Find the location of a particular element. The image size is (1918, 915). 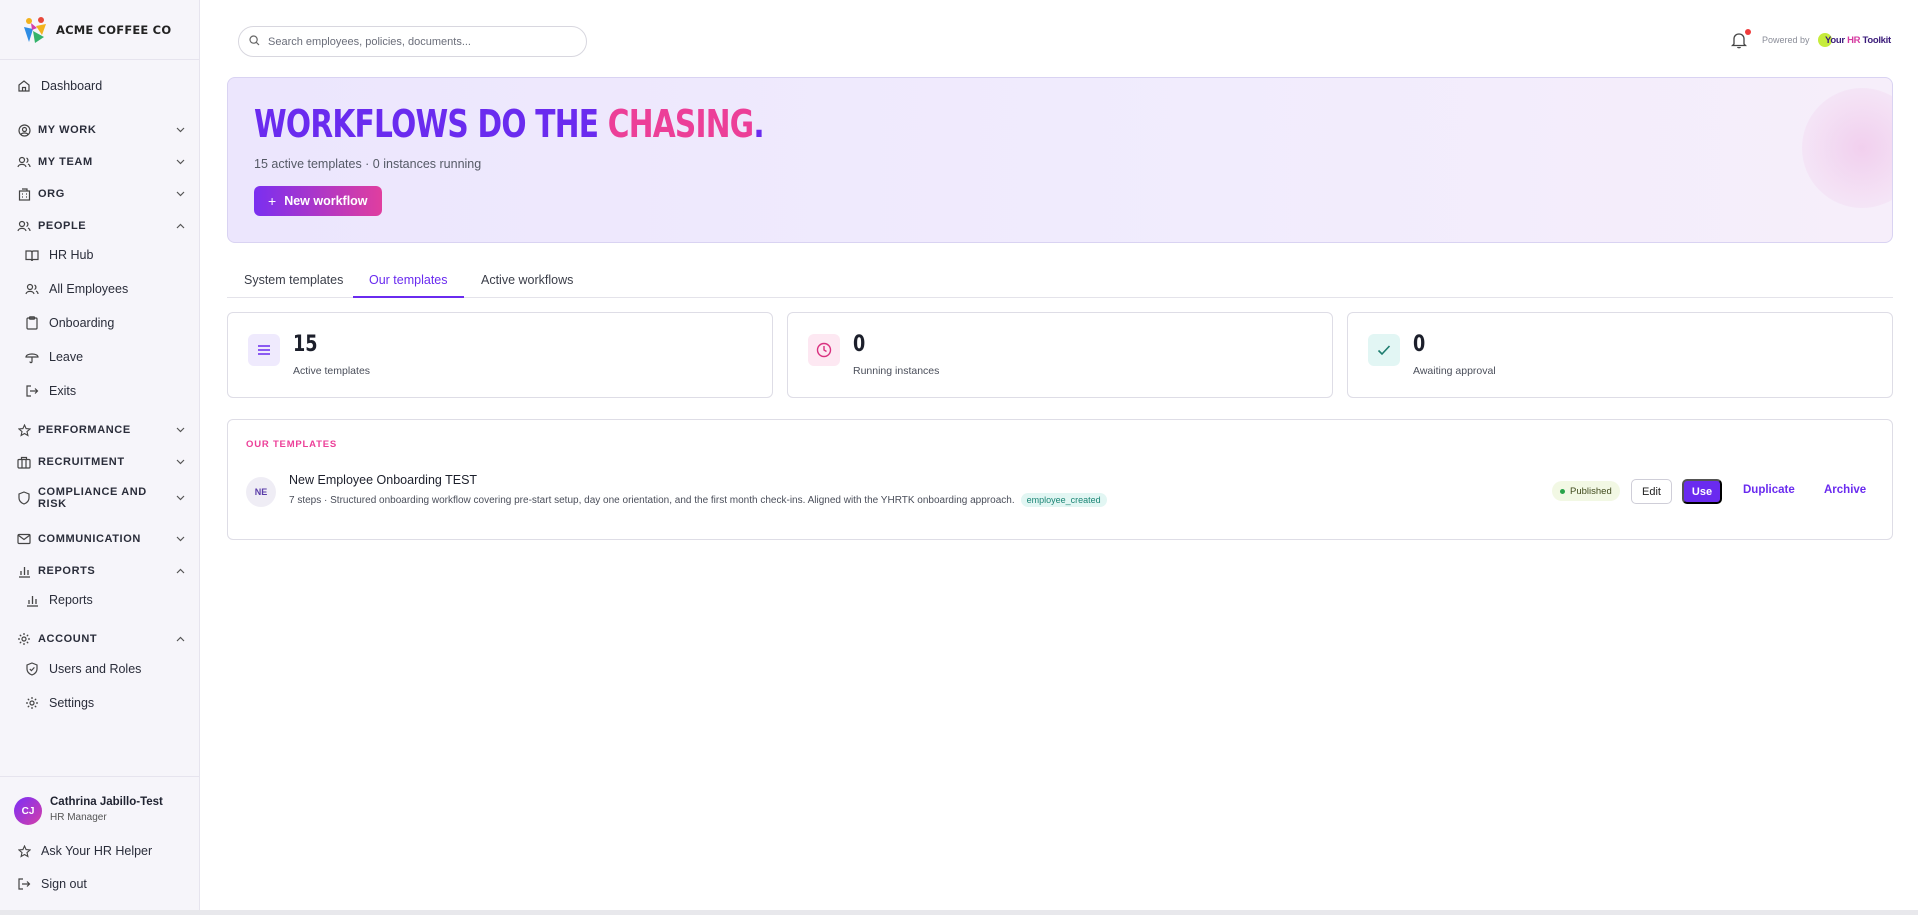

duplicate-button: Duplicate is located at coordinates (1769, 490).